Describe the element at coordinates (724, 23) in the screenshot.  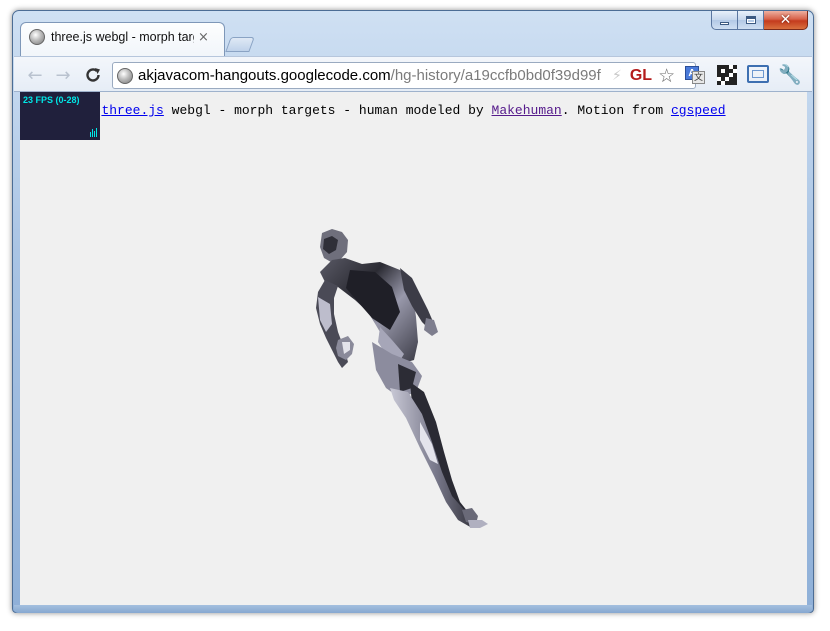
I see `minimize-icon` at that location.